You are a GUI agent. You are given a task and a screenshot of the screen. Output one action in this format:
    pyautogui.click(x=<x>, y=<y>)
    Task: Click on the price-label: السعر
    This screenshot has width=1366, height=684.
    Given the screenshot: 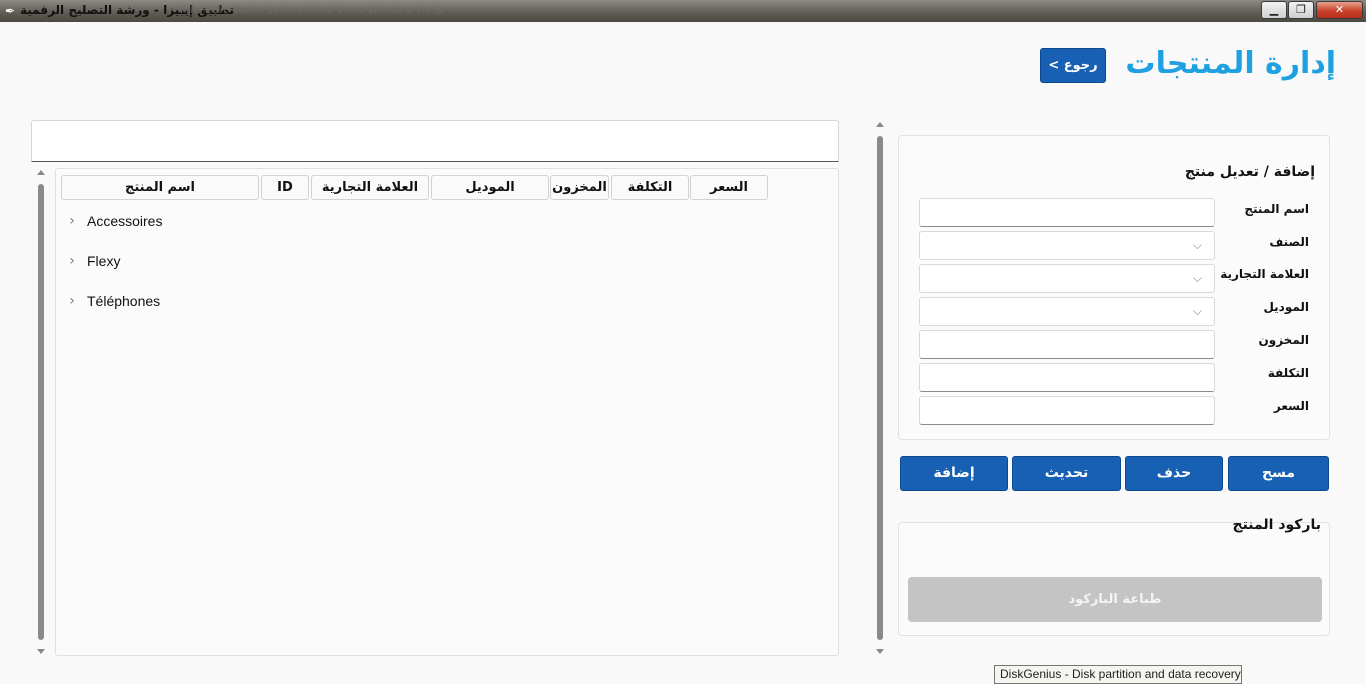 What is the action you would take?
    pyautogui.click(x=1291, y=406)
    